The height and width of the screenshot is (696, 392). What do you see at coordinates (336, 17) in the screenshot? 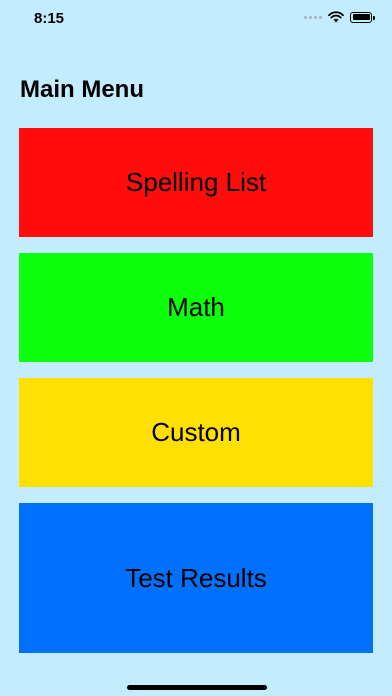
I see `wifi-icon` at bounding box center [336, 17].